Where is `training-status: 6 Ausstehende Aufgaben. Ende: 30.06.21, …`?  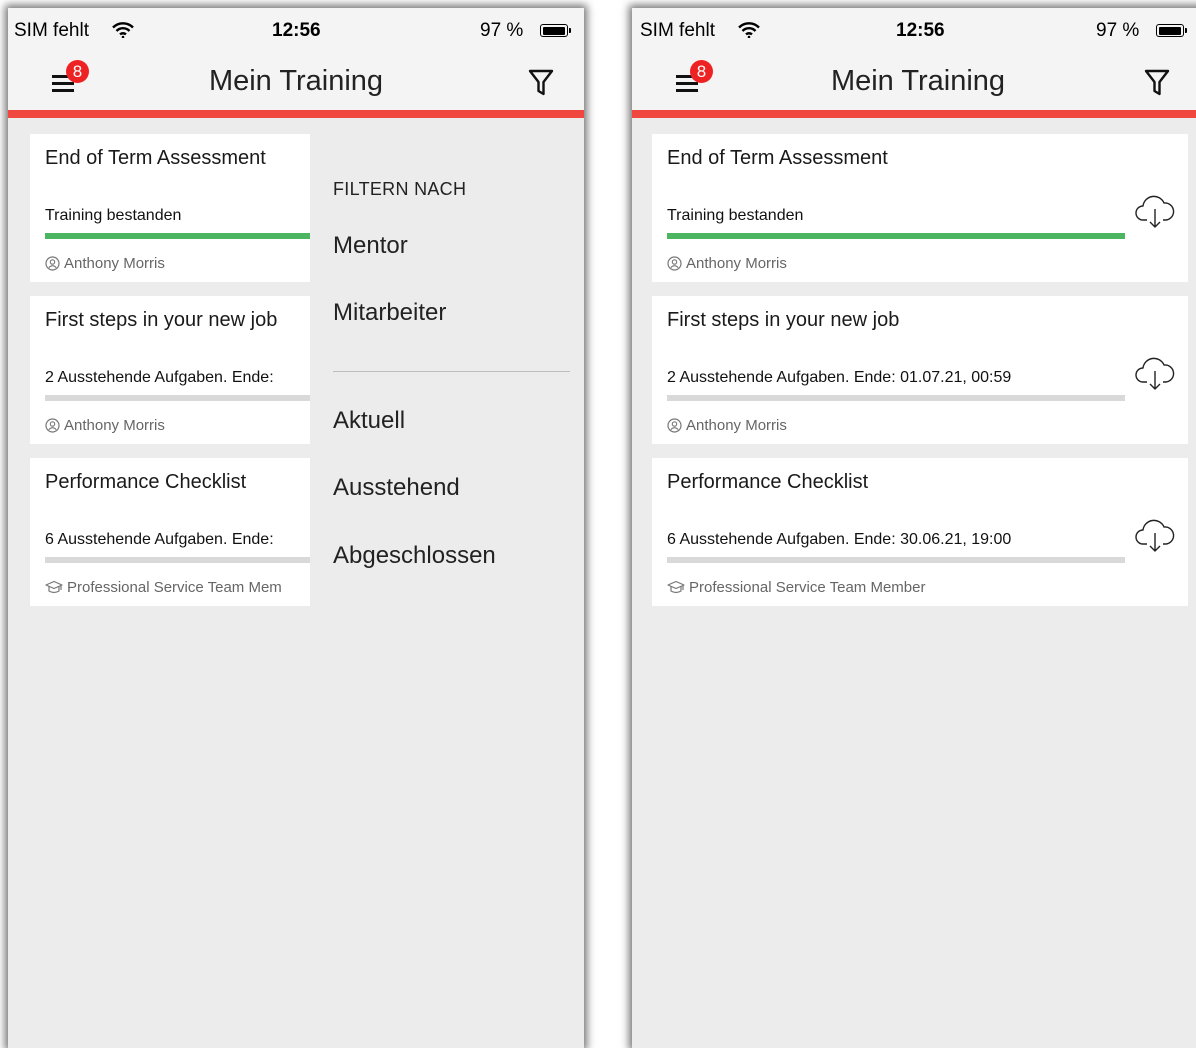
training-status: 6 Ausstehende Aufgaben. Ende: 30.06.21, … is located at coordinates (839, 539).